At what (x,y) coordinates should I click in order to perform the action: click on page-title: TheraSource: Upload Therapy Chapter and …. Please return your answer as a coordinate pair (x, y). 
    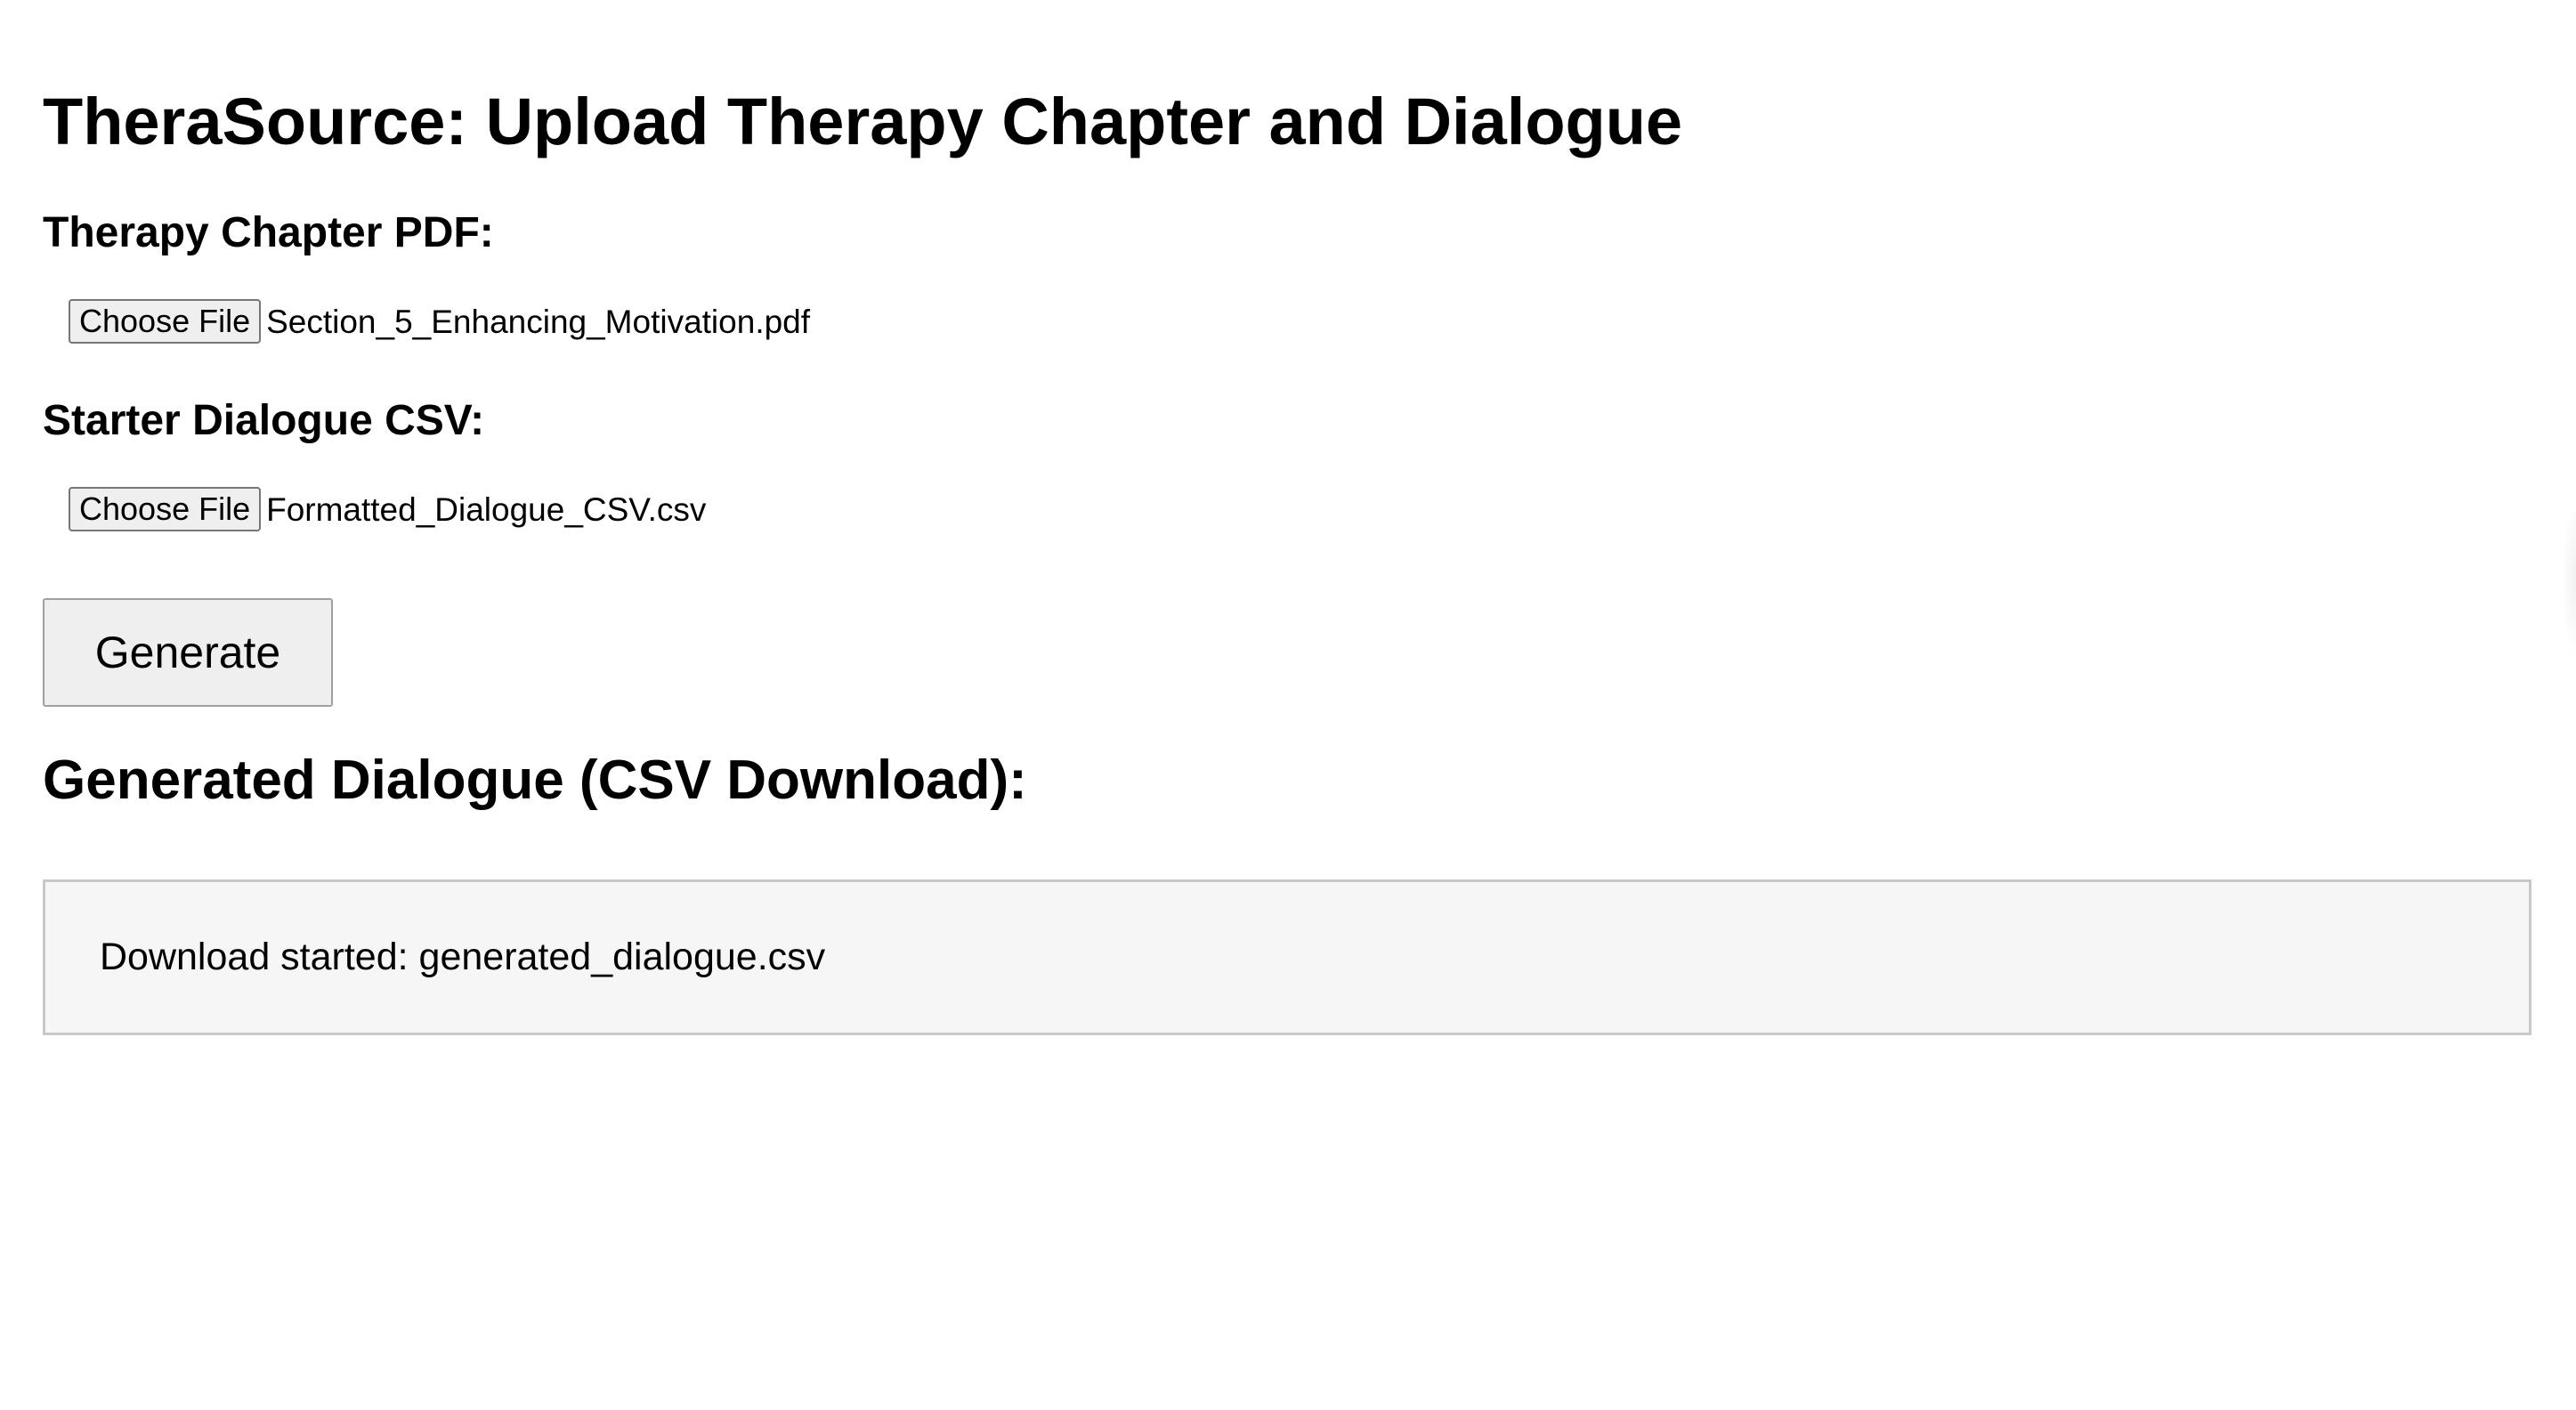
    Looking at the image, I should click on (863, 121).